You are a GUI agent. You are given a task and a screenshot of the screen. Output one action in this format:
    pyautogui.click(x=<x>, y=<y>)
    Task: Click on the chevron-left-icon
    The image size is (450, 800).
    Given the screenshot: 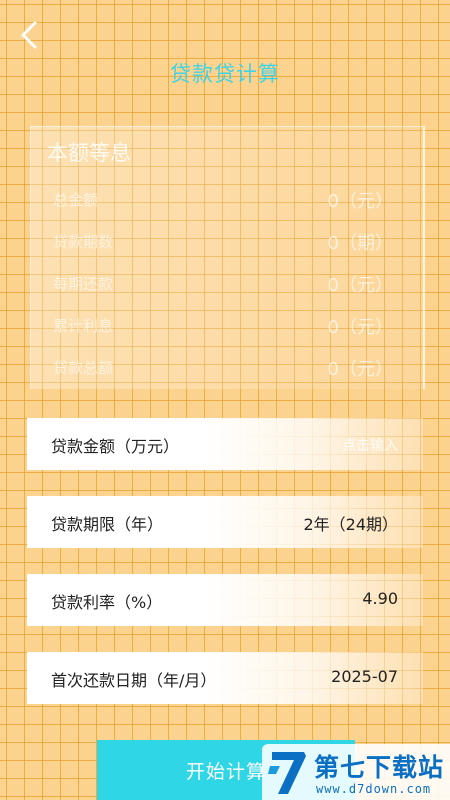 What is the action you would take?
    pyautogui.click(x=29, y=37)
    